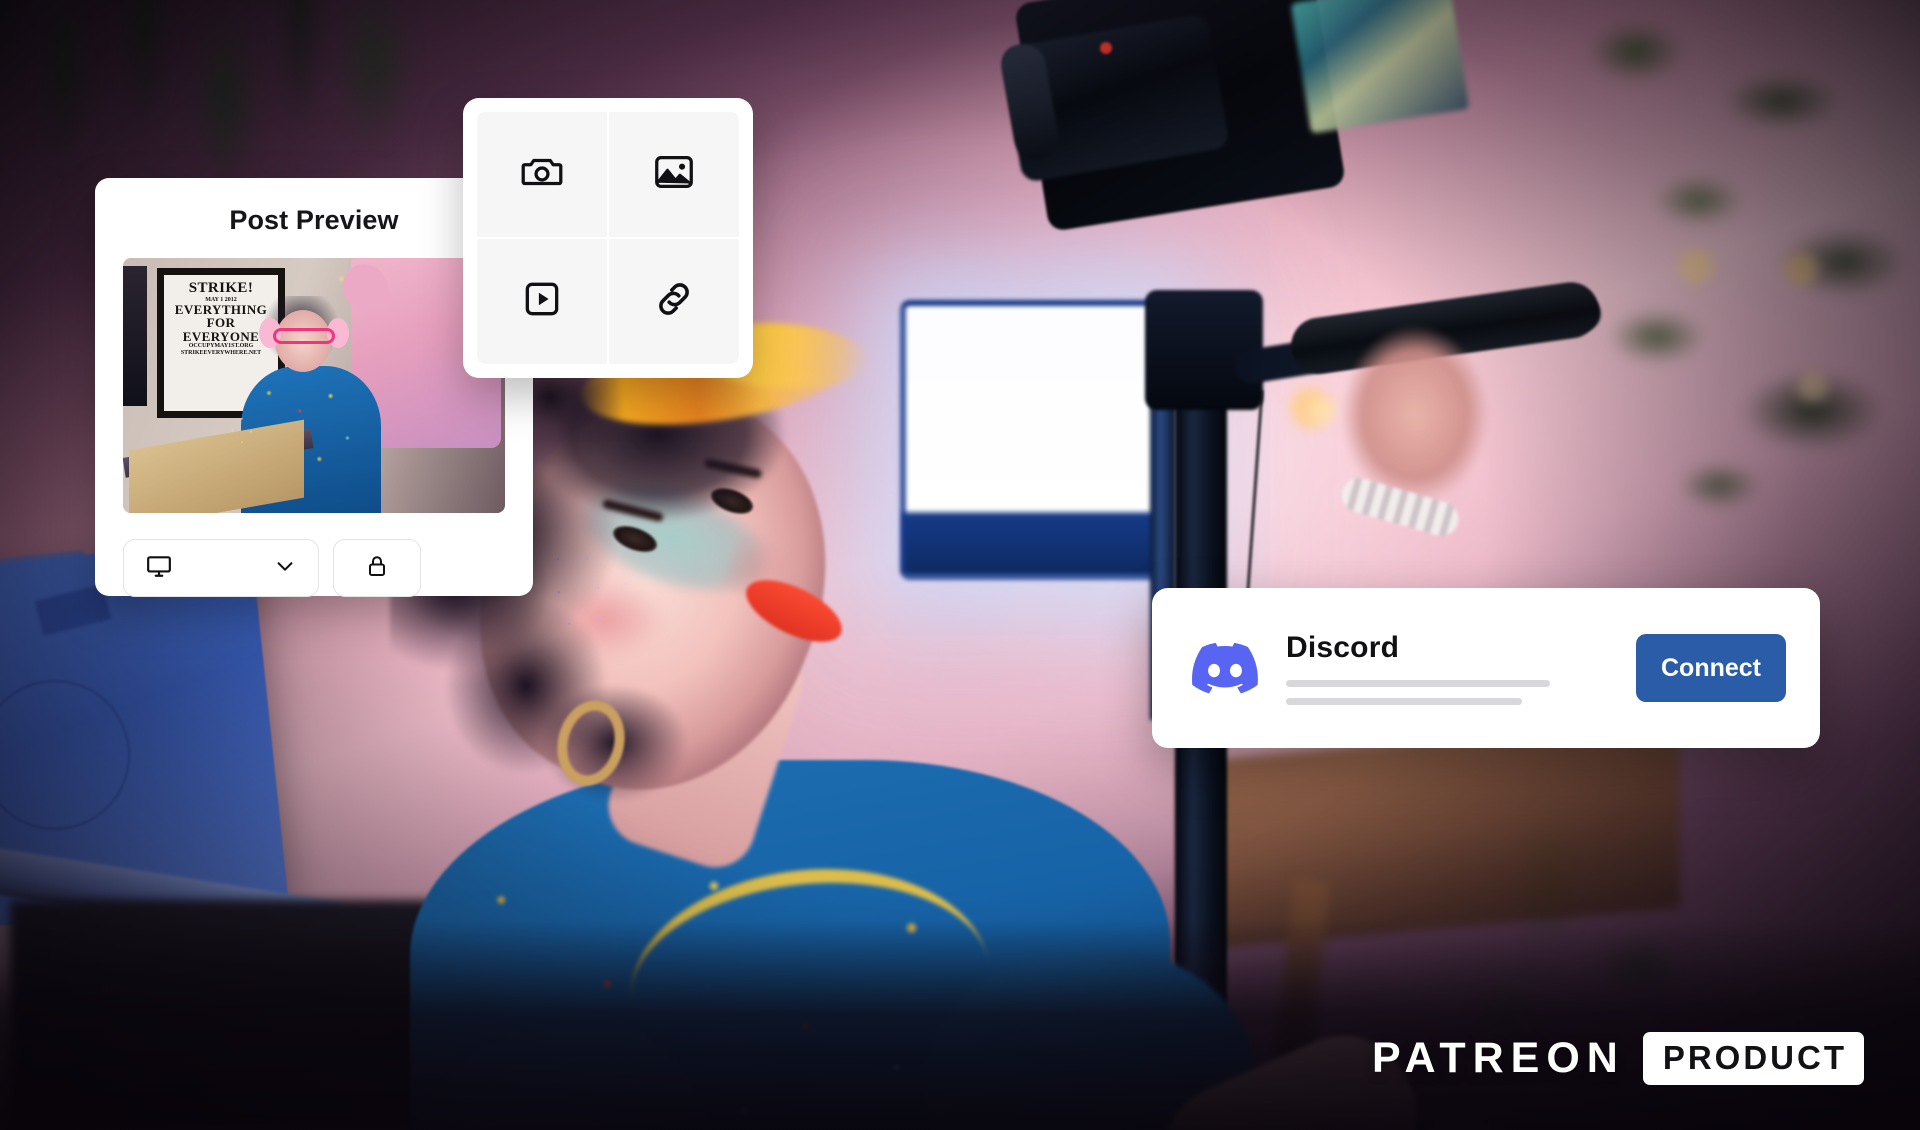  What do you see at coordinates (608, 238) in the screenshot?
I see `media-picker-card` at bounding box center [608, 238].